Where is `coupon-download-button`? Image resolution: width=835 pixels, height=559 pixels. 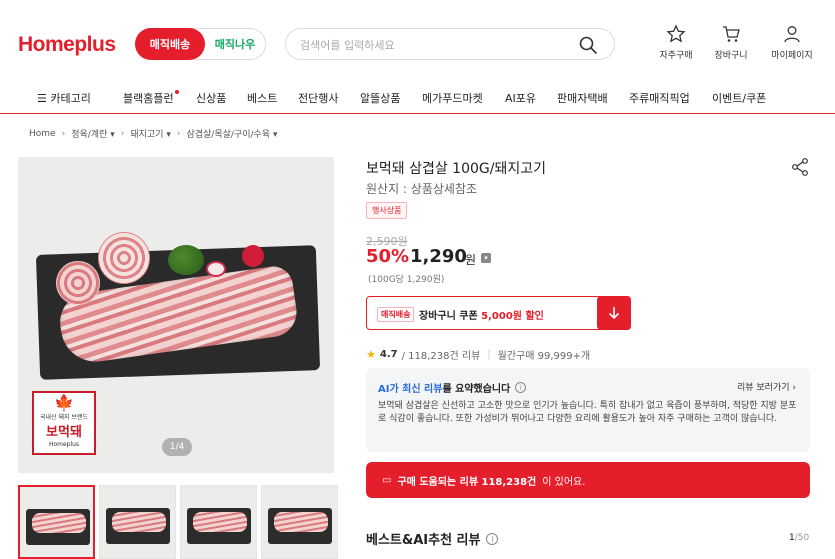 coupon-download-button is located at coordinates (614, 313).